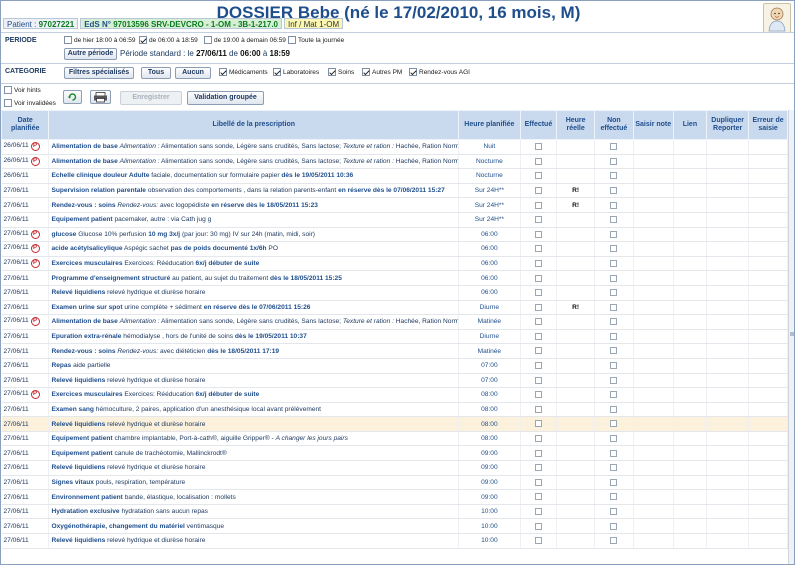 The width and height of the screenshot is (797, 565). I want to click on checkbox, so click(277, 72).